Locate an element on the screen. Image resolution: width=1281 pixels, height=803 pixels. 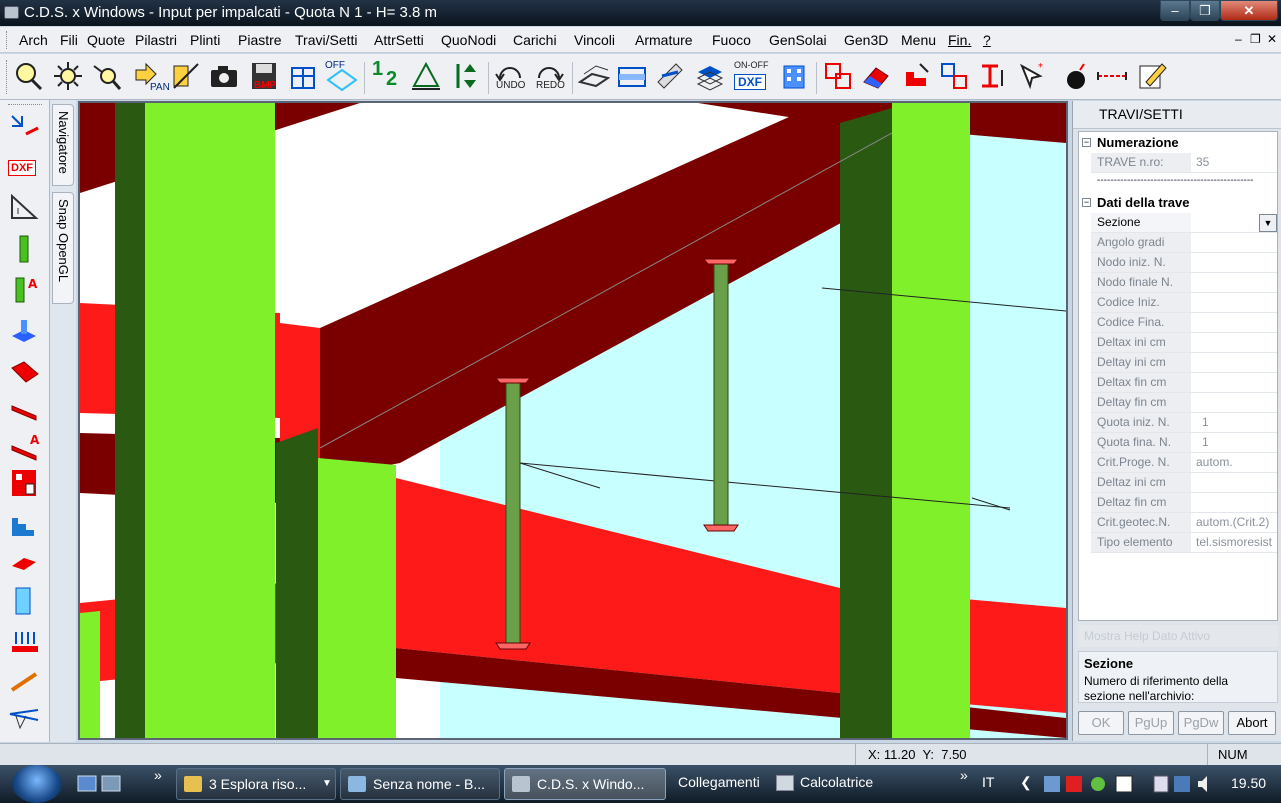
dxf-import-button: DXF is located at coordinates (22, 168).